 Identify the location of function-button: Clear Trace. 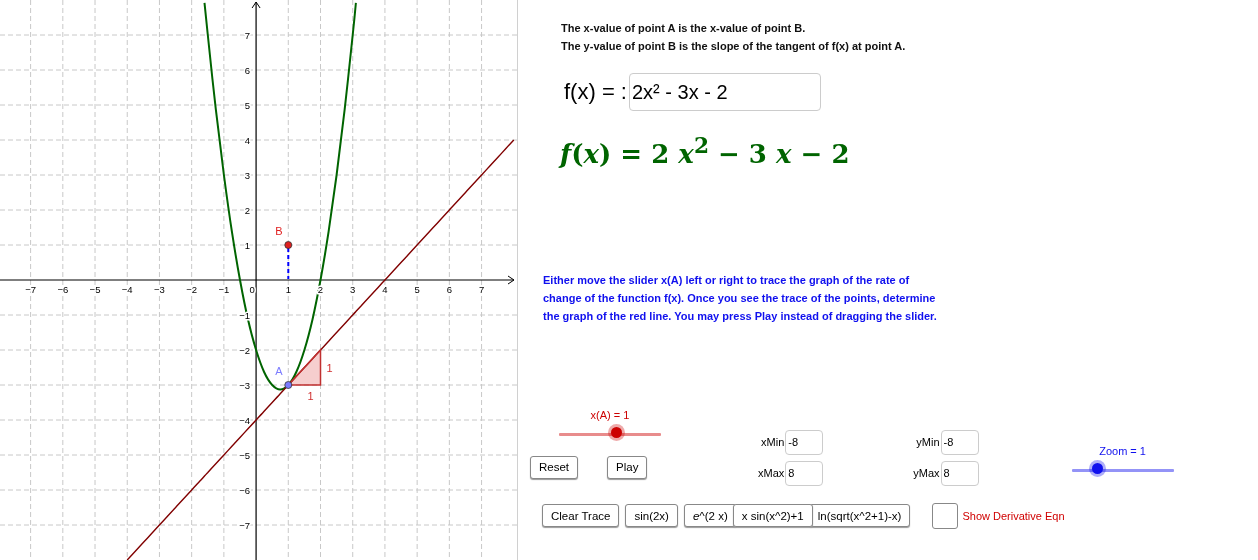
(581, 516).